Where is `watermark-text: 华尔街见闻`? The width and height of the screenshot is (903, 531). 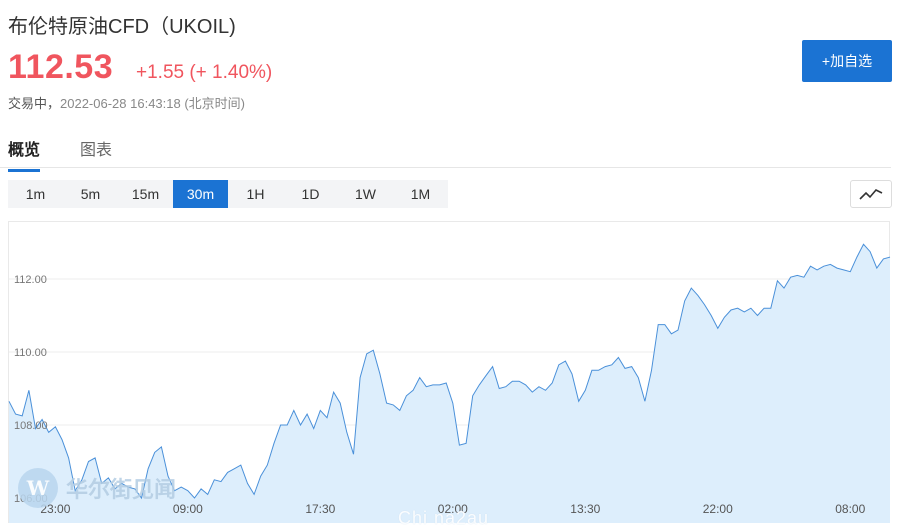 watermark-text: 华尔街见闻 is located at coordinates (121, 490).